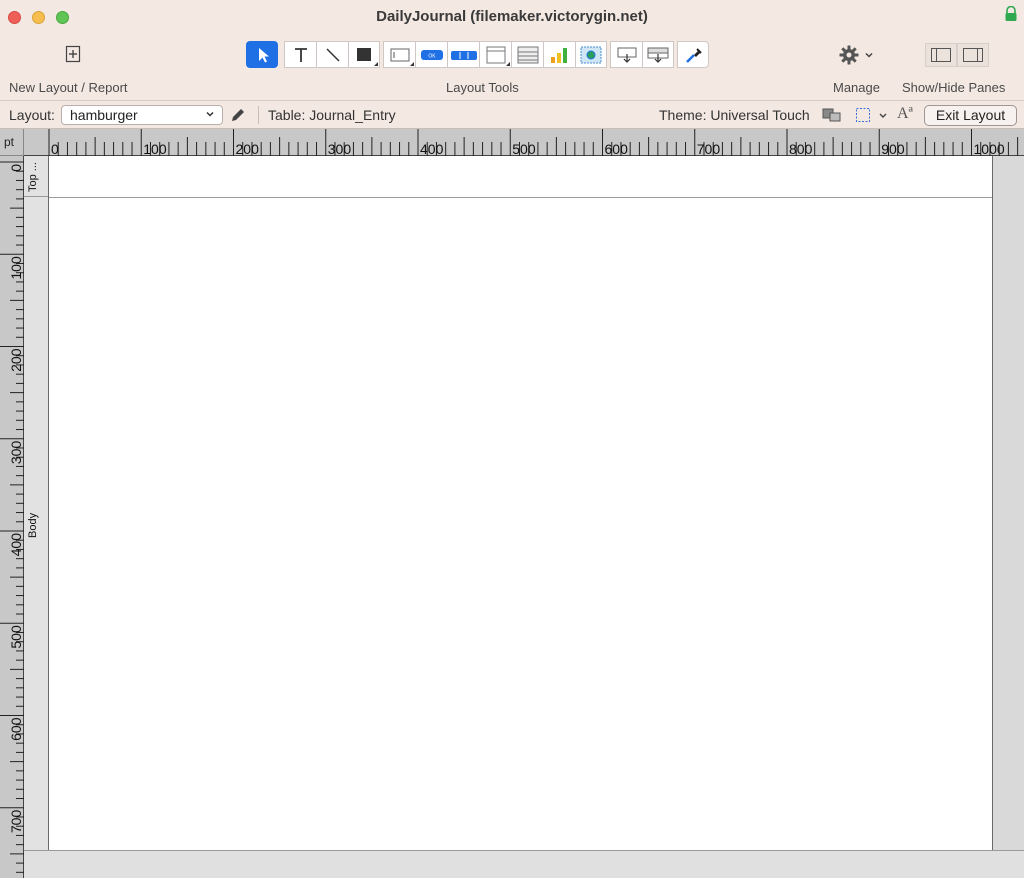  I want to click on table-label: Table: Journal_Entry, so click(332, 115).